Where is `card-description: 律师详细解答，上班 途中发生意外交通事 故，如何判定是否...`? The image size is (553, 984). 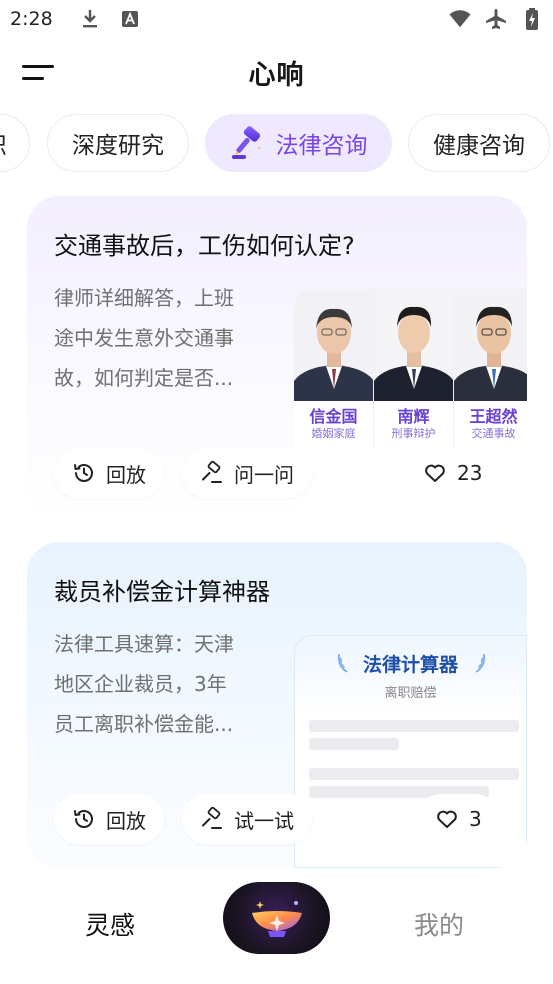 card-description: 律师详细解答，上班 途中发生意外交通事 故，如何判定是否... is located at coordinates (144, 338).